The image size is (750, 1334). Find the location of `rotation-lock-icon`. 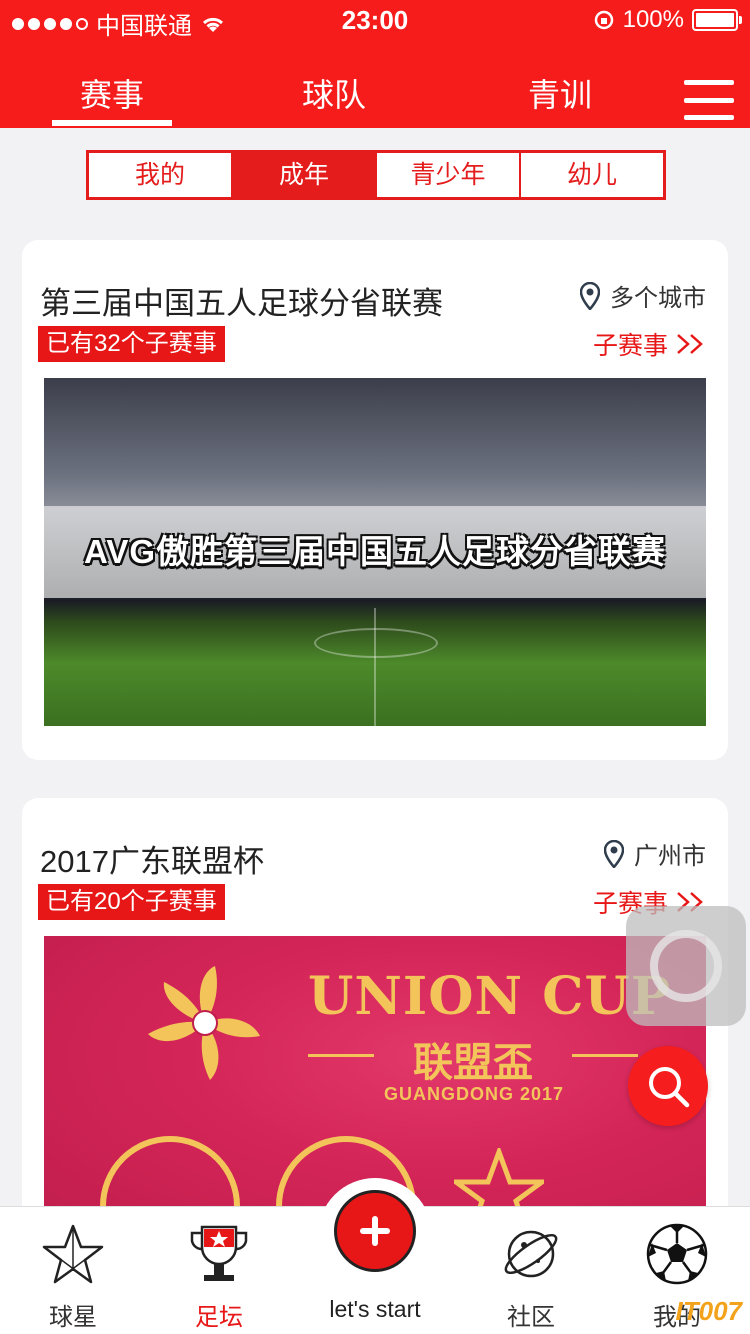

rotation-lock-icon is located at coordinates (603, 20).